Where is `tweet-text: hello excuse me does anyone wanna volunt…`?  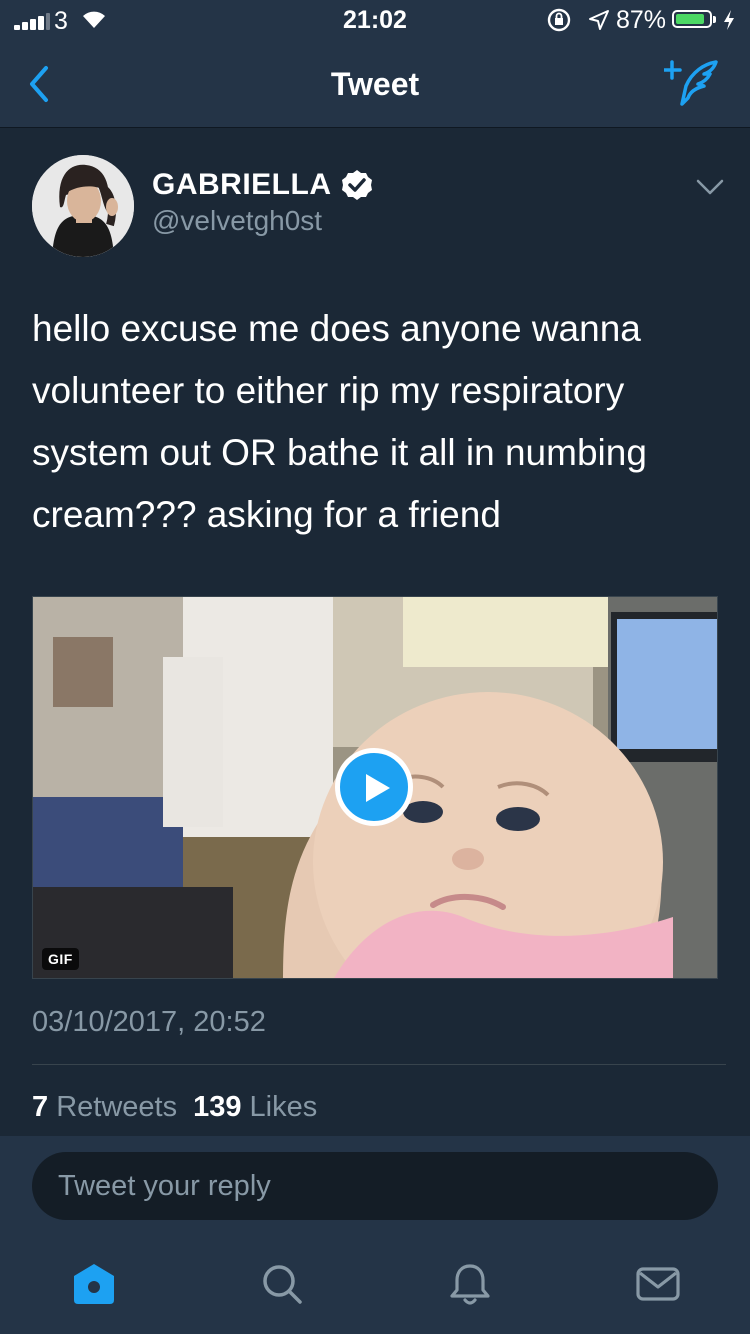
tweet-text: hello excuse me does anyone wanna volunt… is located at coordinates (339, 421).